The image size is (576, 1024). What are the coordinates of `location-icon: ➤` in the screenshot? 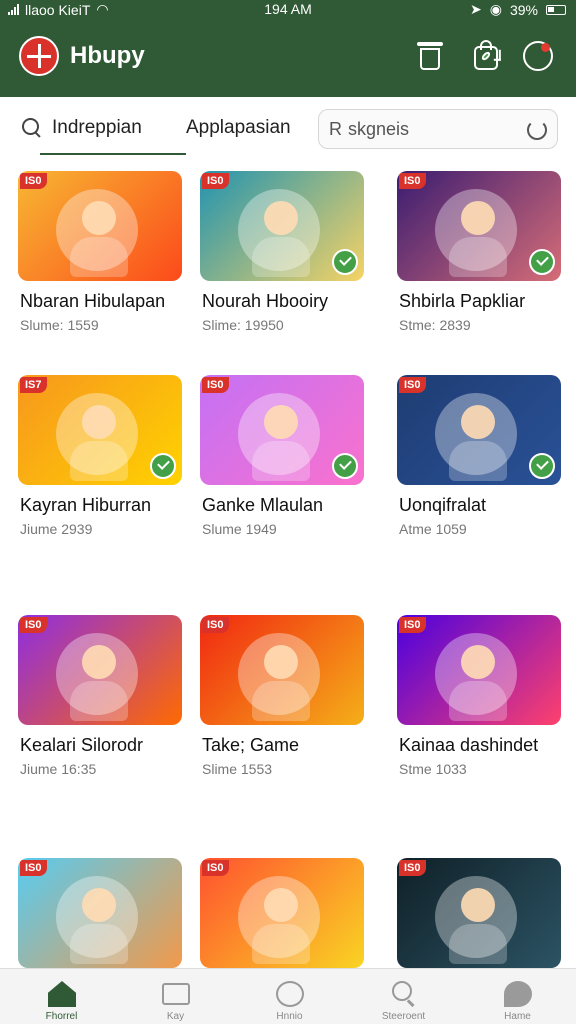 It's located at (476, 9).